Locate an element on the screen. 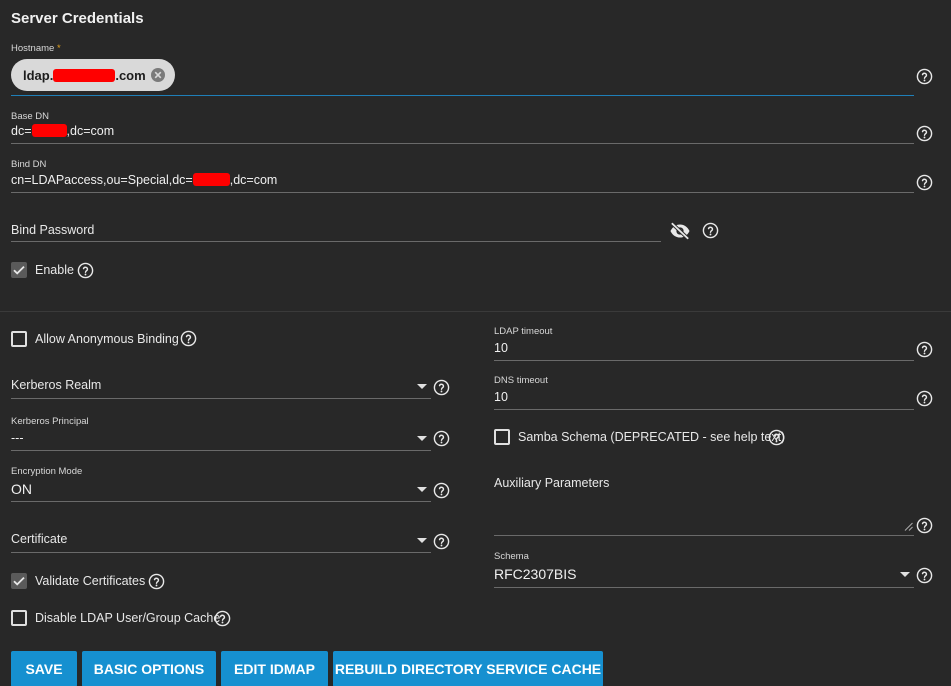 This screenshot has width=951, height=686. allow-anonymous-help-icon is located at coordinates (188, 338).